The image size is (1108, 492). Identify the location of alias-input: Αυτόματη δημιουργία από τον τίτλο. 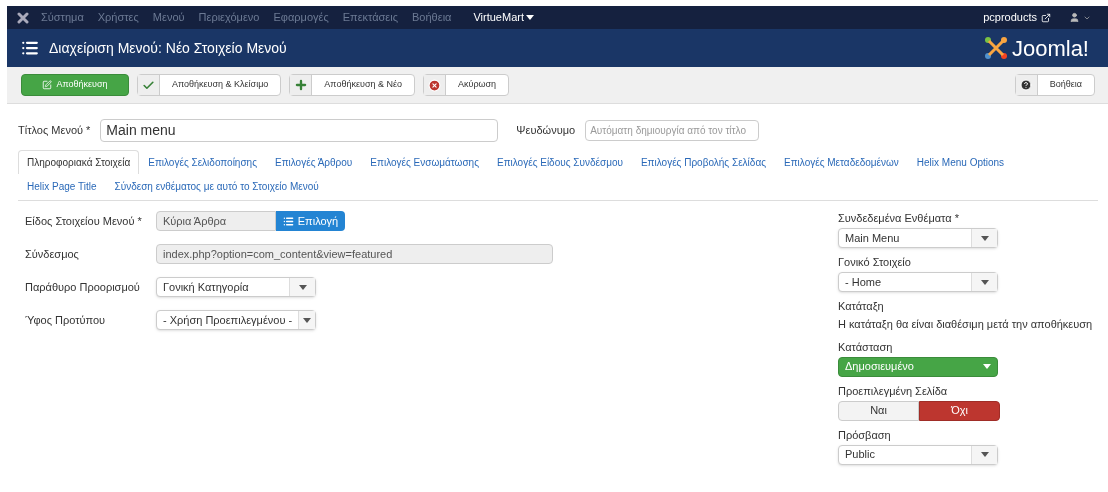
(672, 130).